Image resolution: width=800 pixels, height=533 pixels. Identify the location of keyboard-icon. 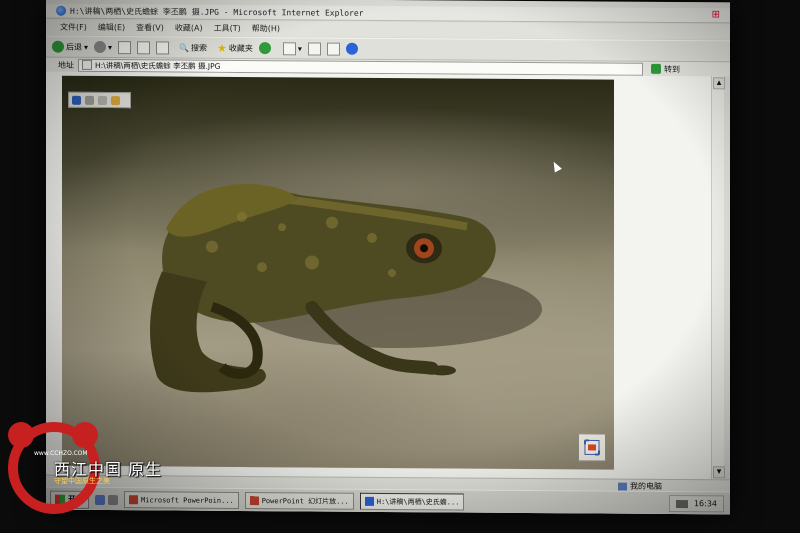
(681, 503).